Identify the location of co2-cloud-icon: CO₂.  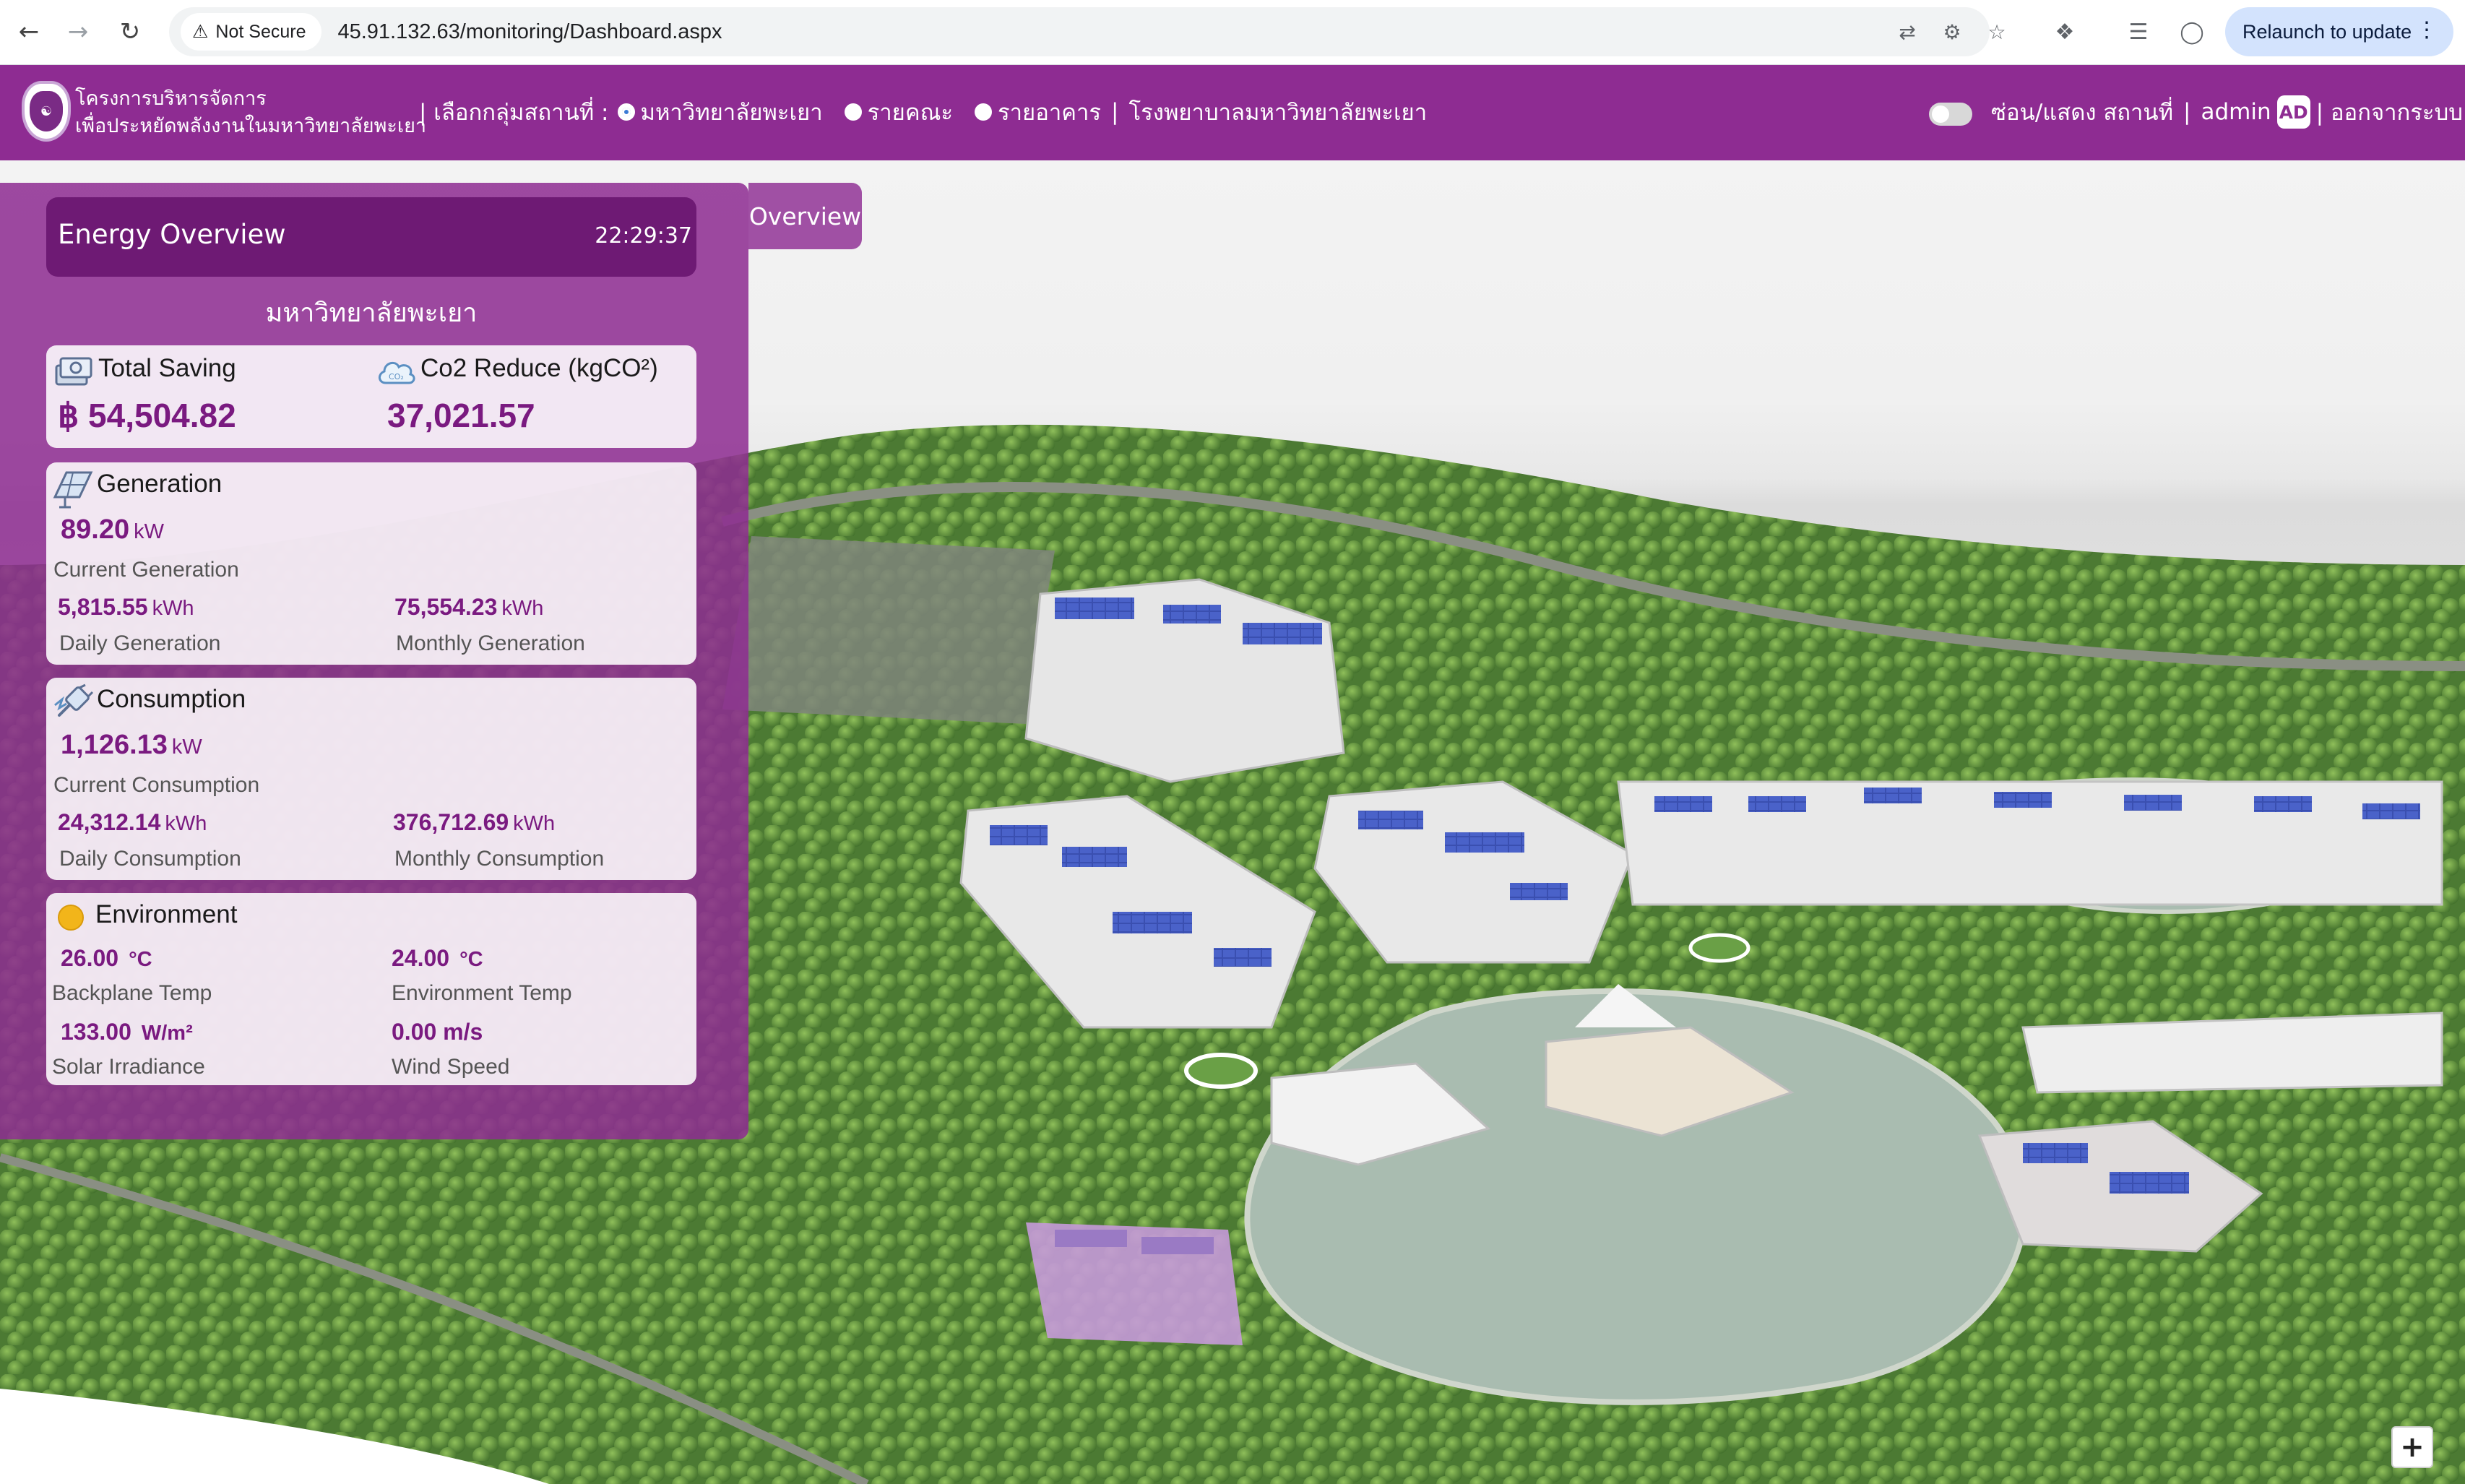
(397, 372).